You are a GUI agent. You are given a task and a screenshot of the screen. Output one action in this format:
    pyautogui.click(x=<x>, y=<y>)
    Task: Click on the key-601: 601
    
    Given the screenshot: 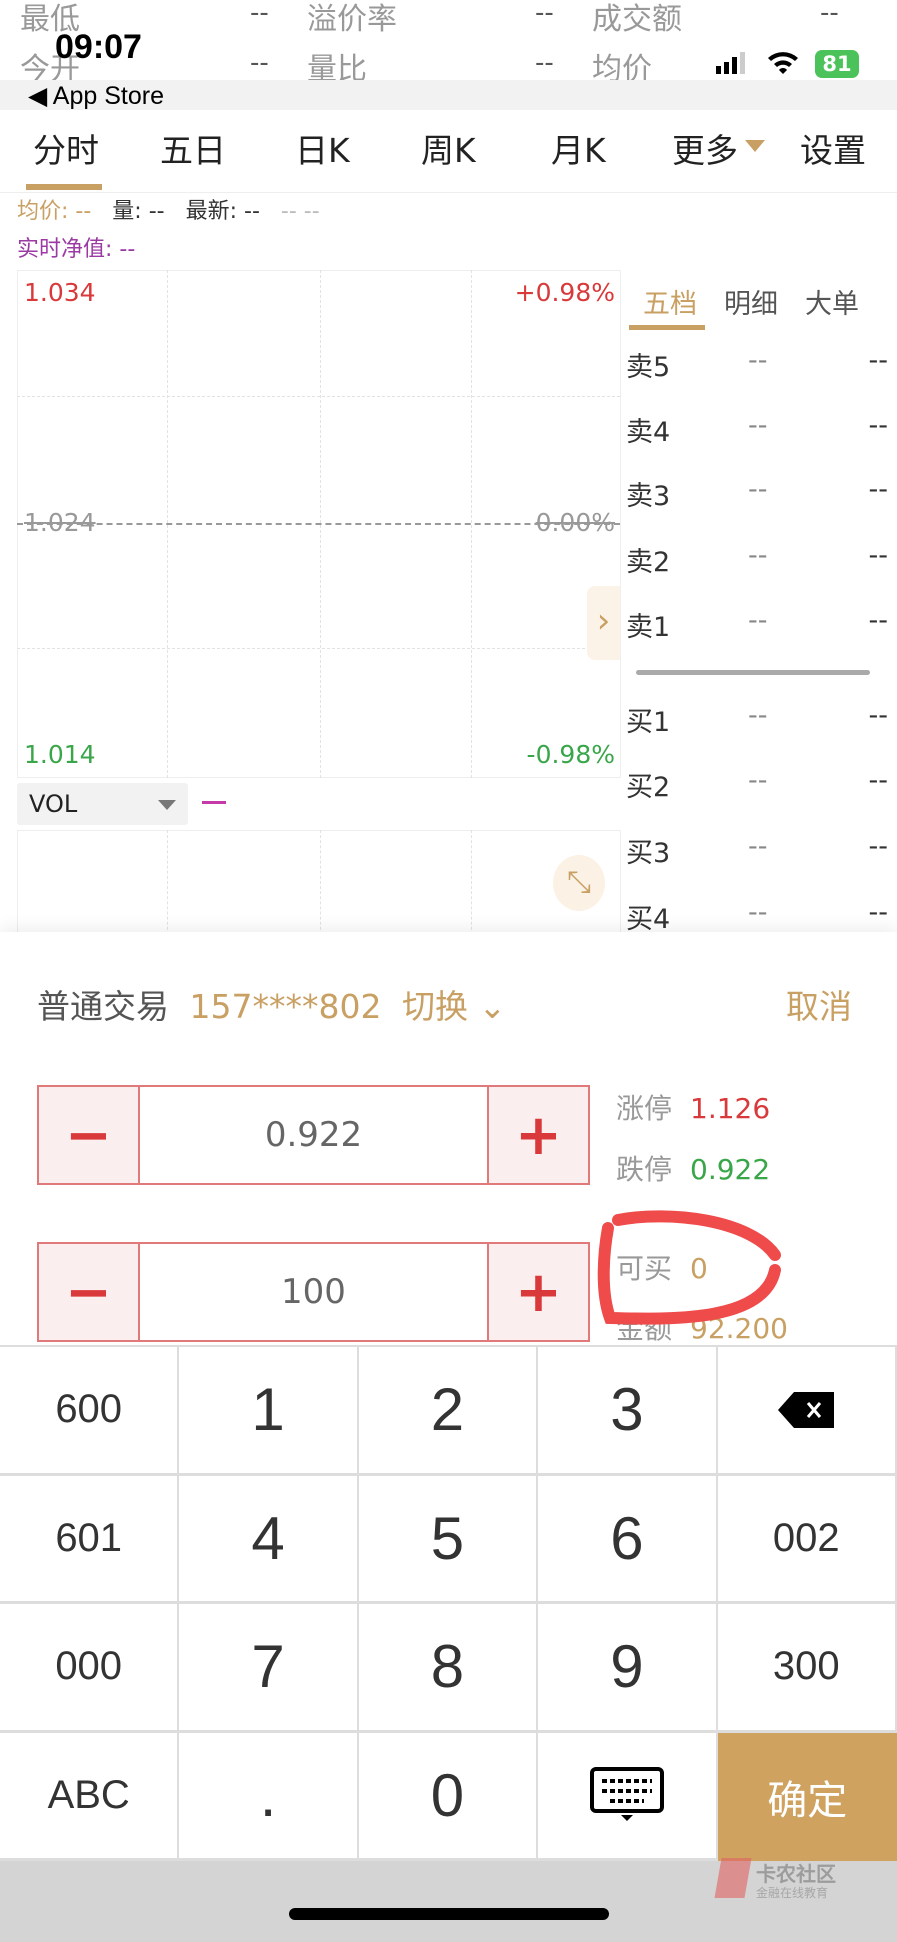 What is the action you would take?
    pyautogui.click(x=90, y=1539)
    